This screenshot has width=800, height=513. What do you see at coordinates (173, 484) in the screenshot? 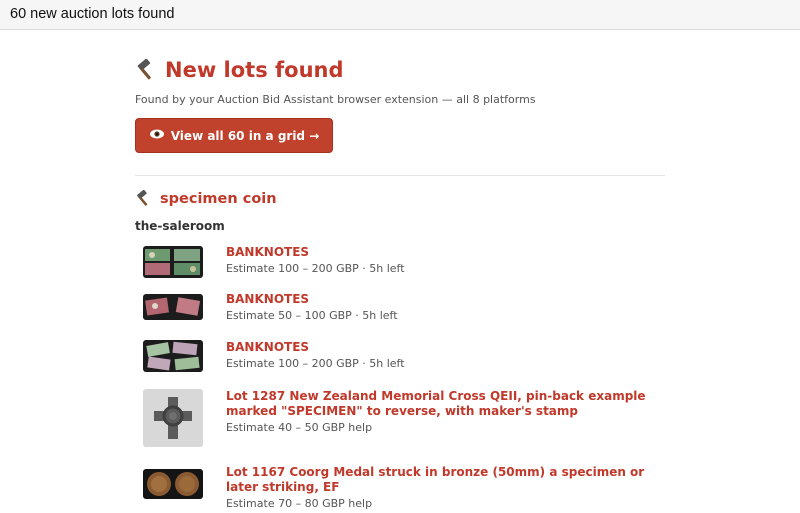
I see `bronze-medal-image` at bounding box center [173, 484].